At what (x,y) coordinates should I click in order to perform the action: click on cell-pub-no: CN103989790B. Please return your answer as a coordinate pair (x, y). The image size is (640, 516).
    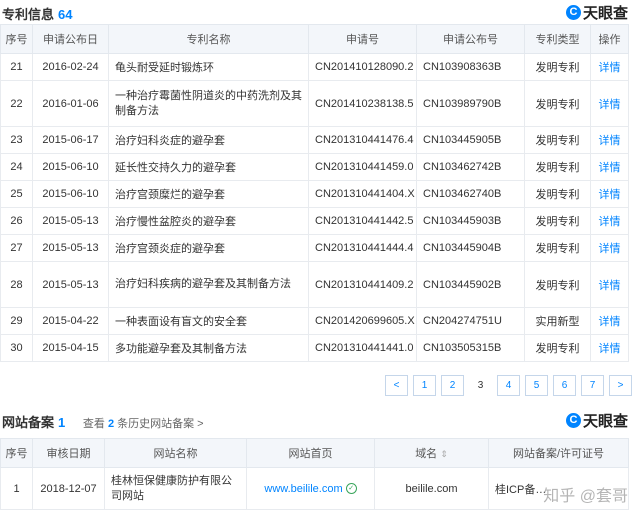
    Looking at the image, I should click on (470, 103).